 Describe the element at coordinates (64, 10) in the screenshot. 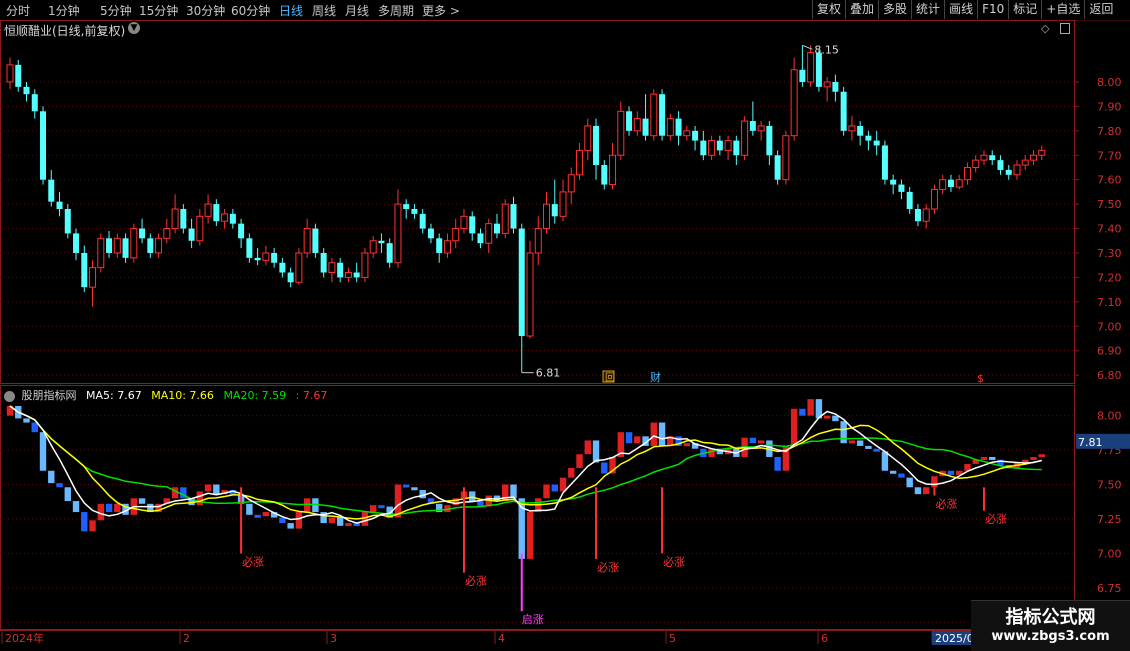

I see `period-tab-1: 1分钟` at that location.